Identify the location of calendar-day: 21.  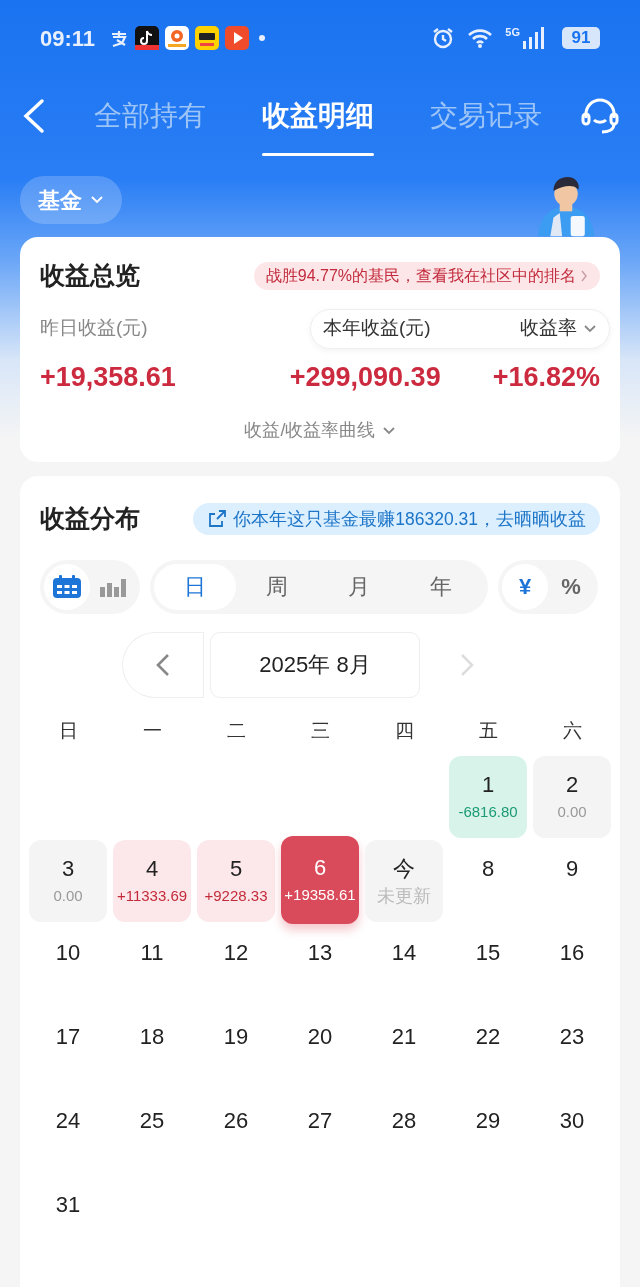
(404, 1048).